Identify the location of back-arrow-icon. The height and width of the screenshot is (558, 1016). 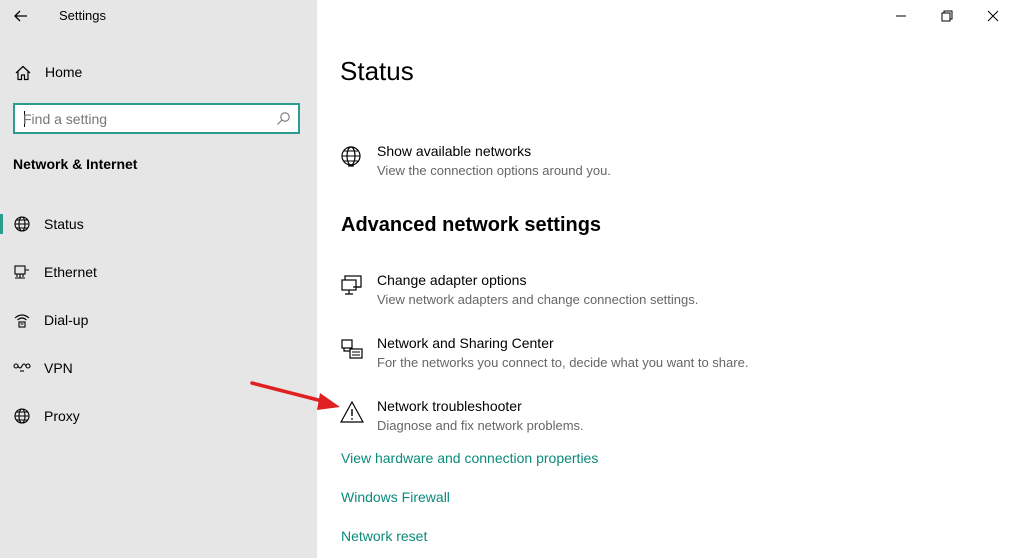
(20, 16).